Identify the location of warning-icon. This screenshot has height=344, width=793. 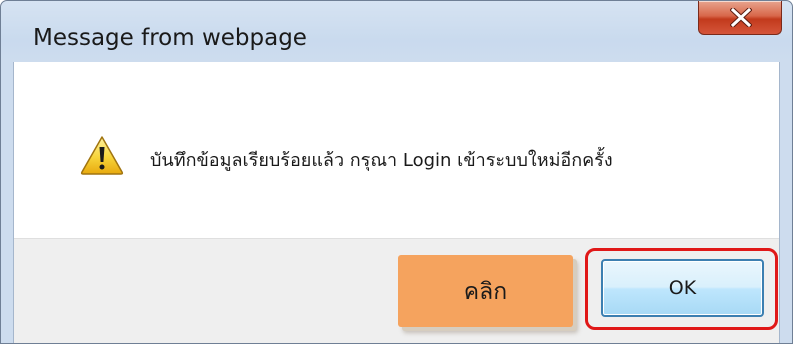
(102, 155).